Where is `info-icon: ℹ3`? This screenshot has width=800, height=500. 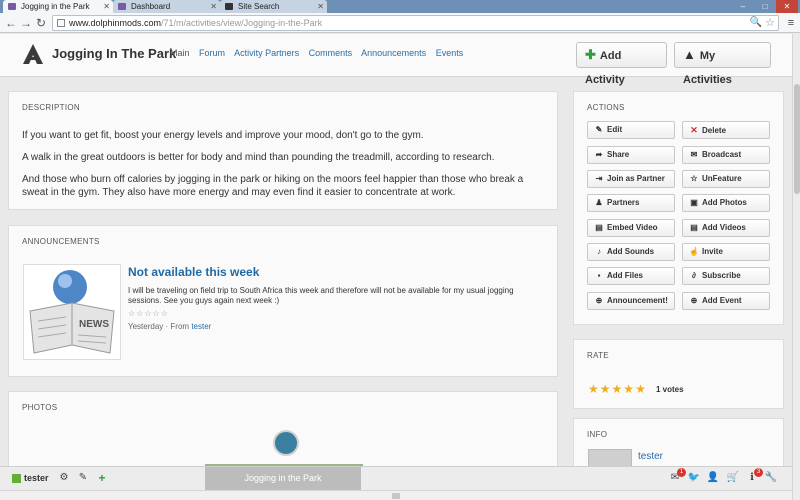
info-icon: ℹ3 is located at coordinates (754, 476).